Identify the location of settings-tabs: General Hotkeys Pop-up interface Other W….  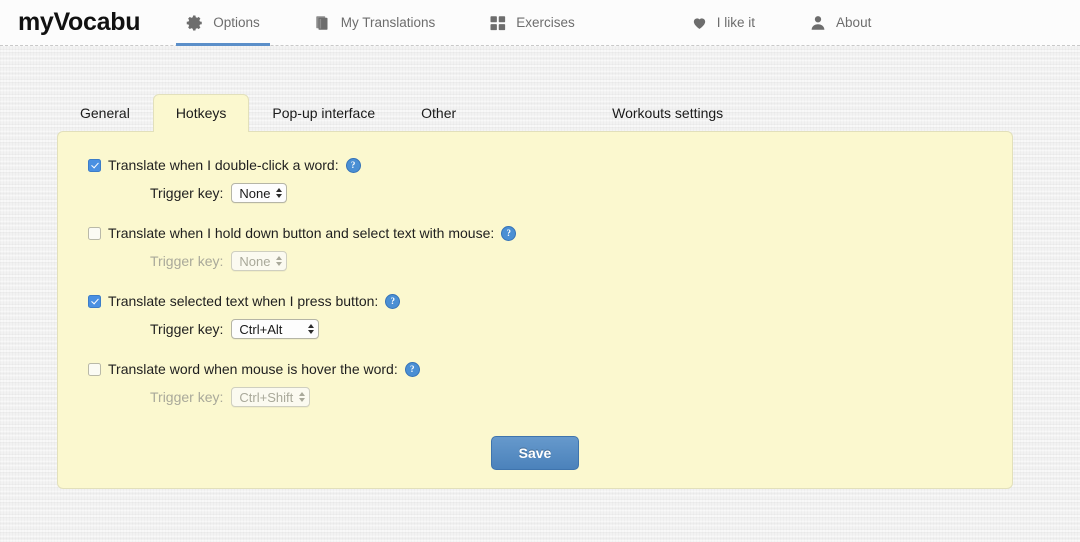
(568, 111).